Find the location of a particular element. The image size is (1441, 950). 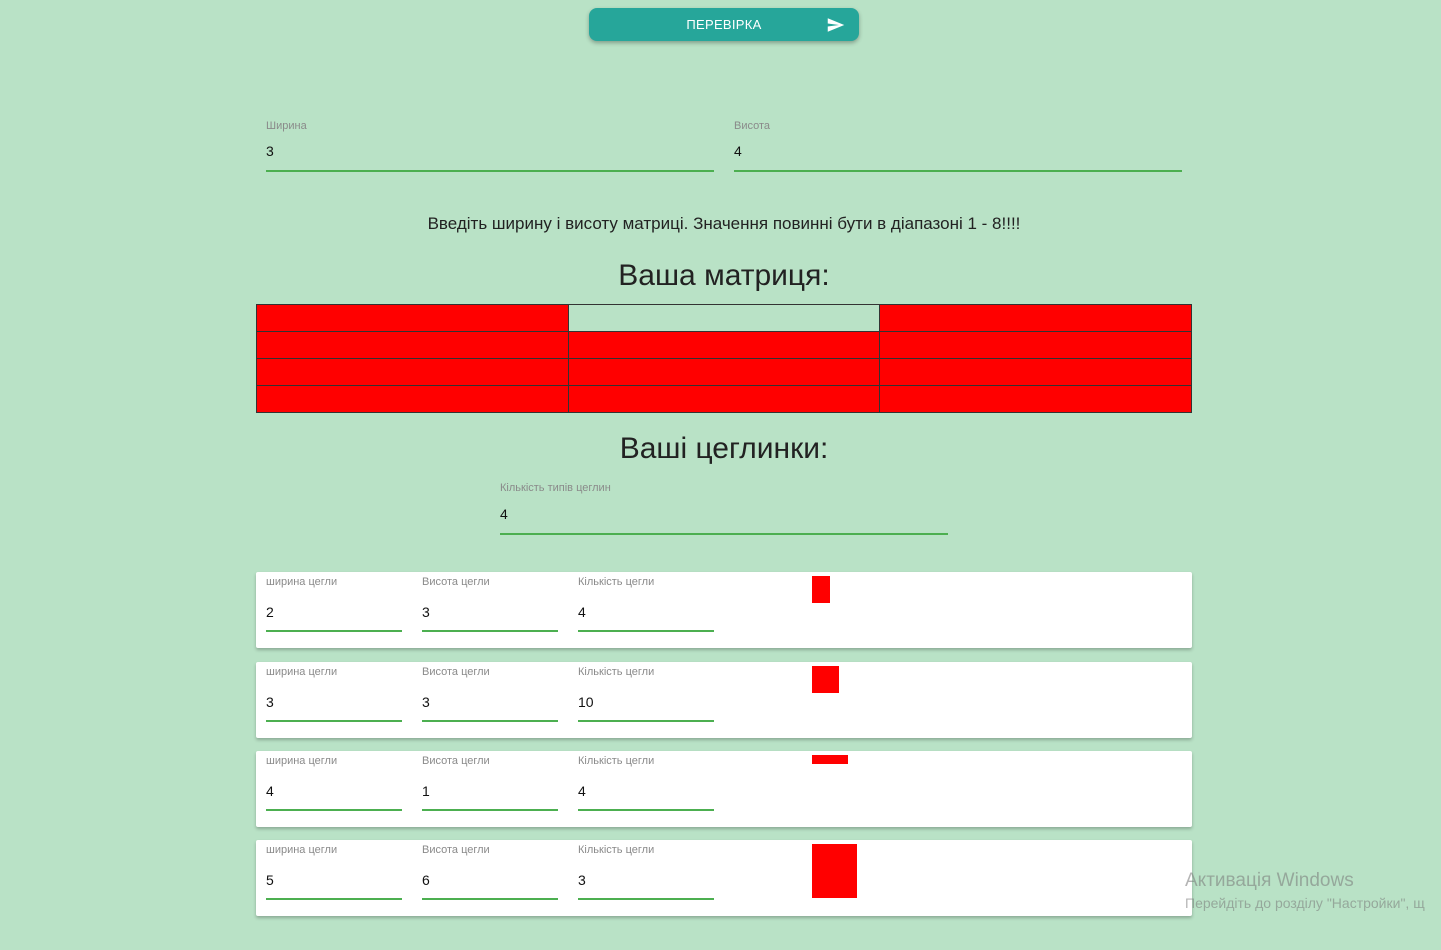

brick-width-field: ширина цегли 3 is located at coordinates (334, 694).